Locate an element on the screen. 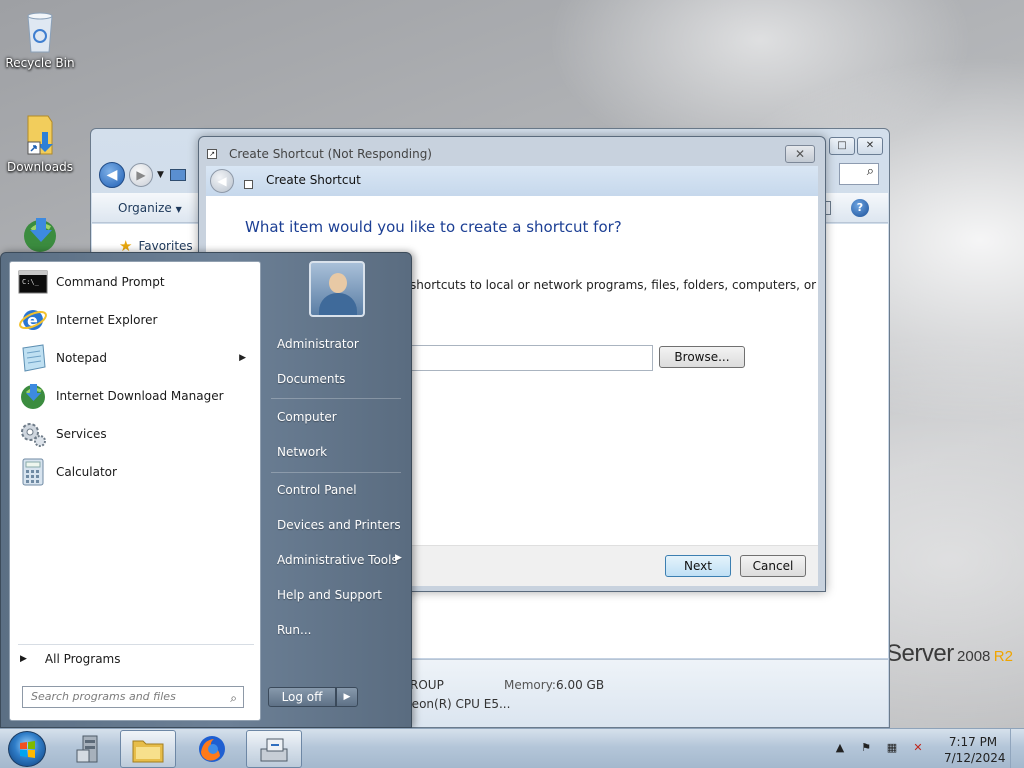 The width and height of the screenshot is (1024, 768). internet-download-manager-icon is located at coordinates (40, 235).